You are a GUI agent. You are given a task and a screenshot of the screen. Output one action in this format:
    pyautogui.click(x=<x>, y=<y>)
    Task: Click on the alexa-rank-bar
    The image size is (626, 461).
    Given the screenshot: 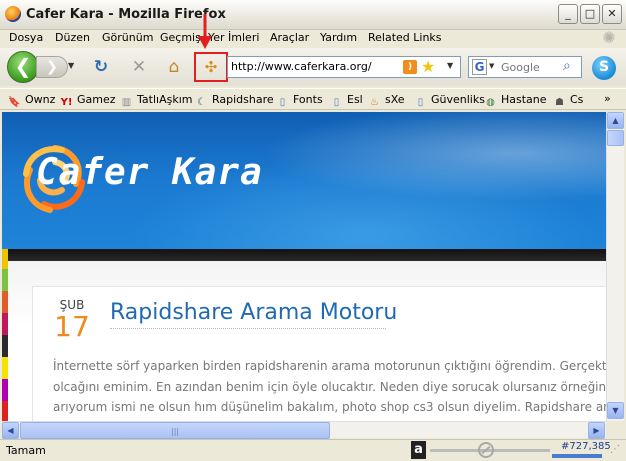 What is the action you would take?
    pyautogui.click(x=577, y=456)
    